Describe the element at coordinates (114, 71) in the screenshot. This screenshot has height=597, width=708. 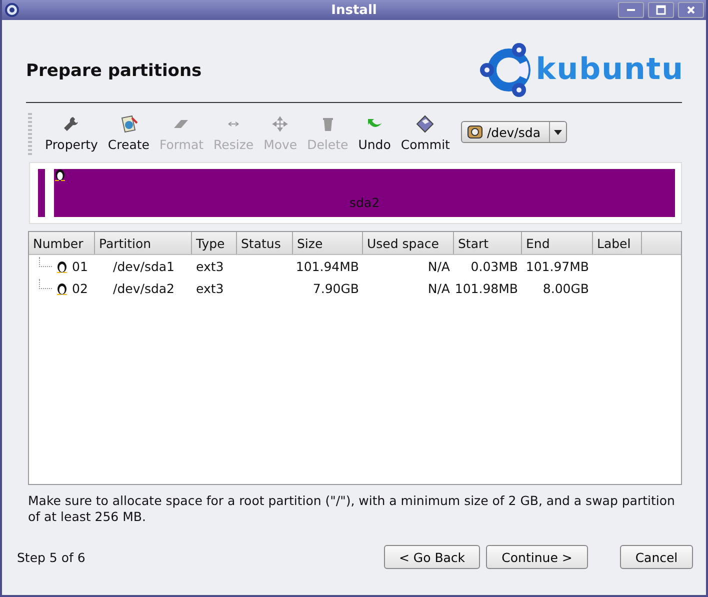
I see `page-heading: Prepare partitions` at that location.